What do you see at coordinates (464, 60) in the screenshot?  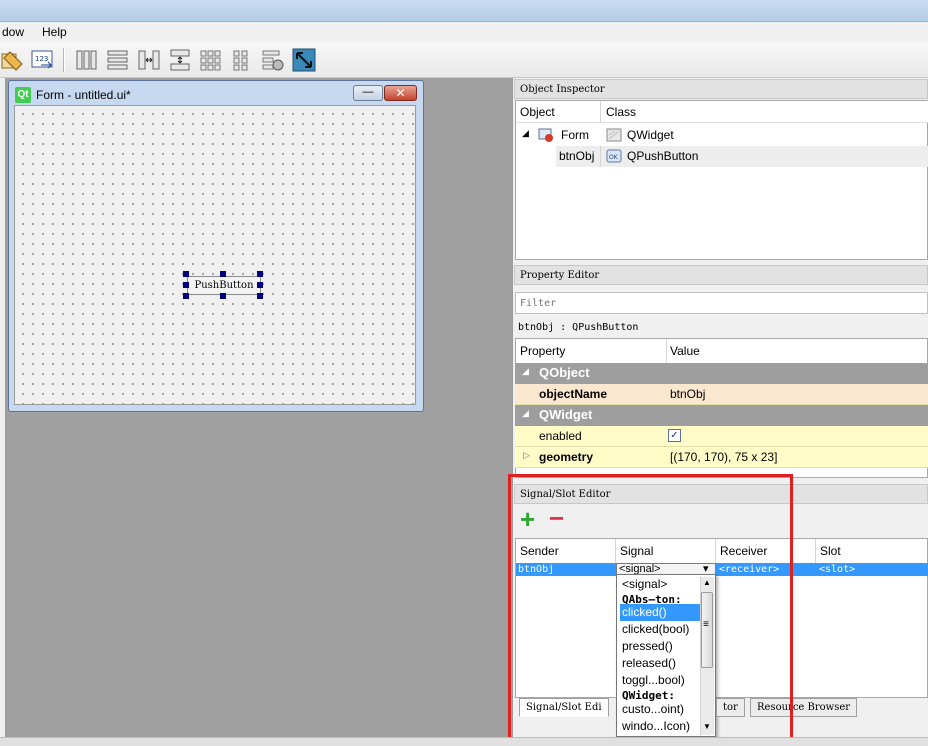 I see `toolbar: 123` at bounding box center [464, 60].